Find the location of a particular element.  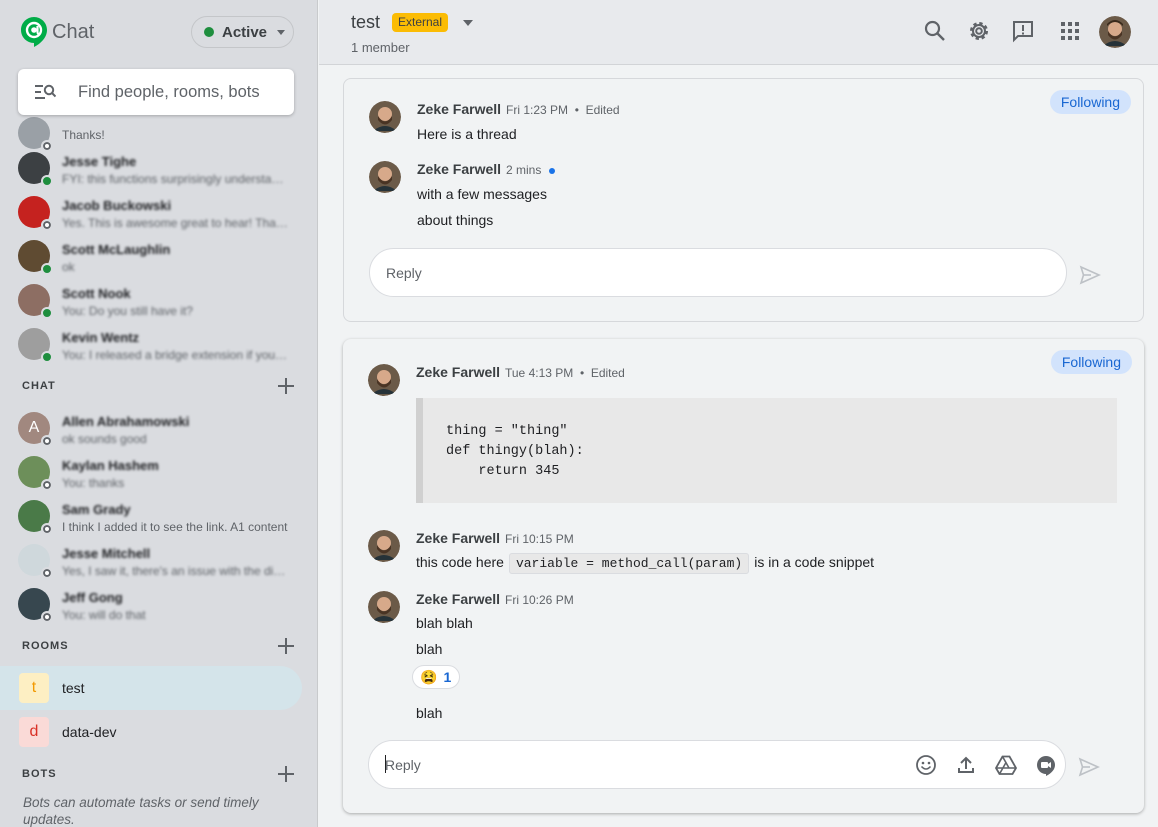

search-icon is located at coordinates (935, 31).